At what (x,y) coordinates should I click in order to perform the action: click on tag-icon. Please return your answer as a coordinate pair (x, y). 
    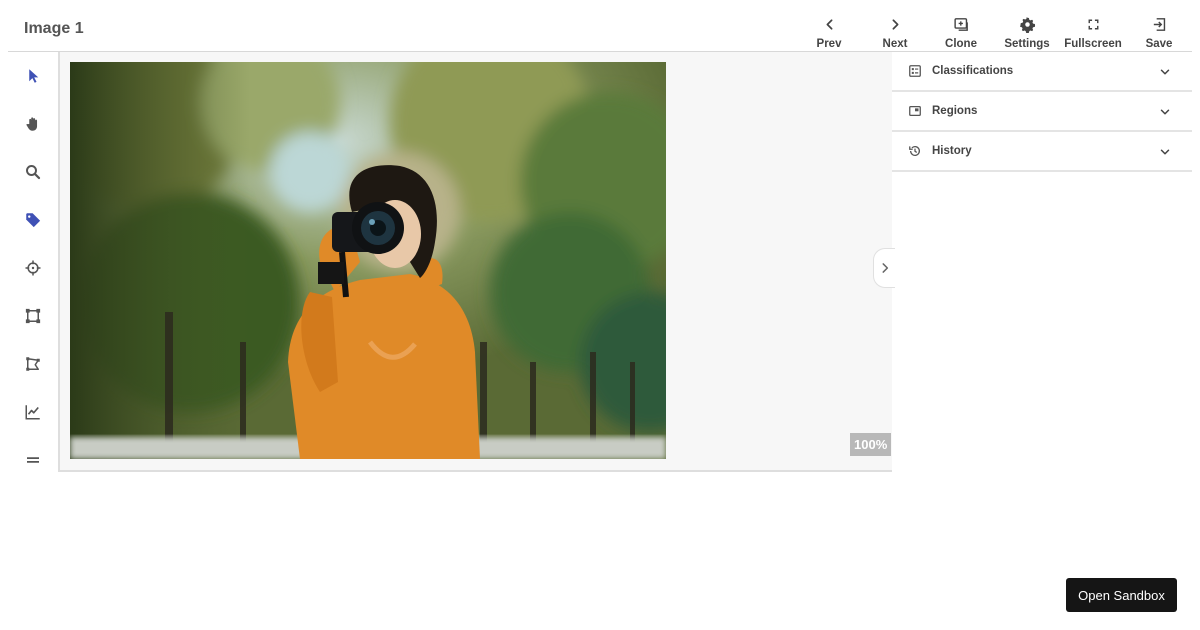
    Looking at the image, I should click on (33, 220).